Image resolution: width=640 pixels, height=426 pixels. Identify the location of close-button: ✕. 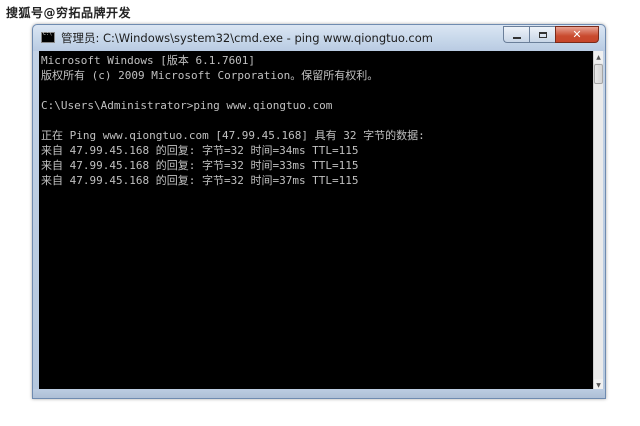
(577, 34).